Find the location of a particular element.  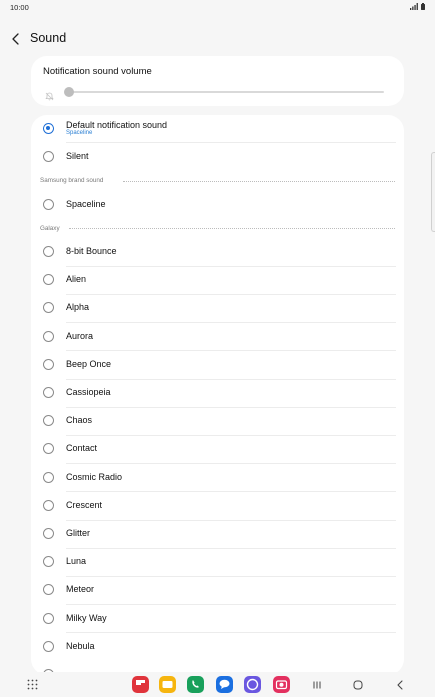

radio-button-selected is located at coordinates (48, 128).